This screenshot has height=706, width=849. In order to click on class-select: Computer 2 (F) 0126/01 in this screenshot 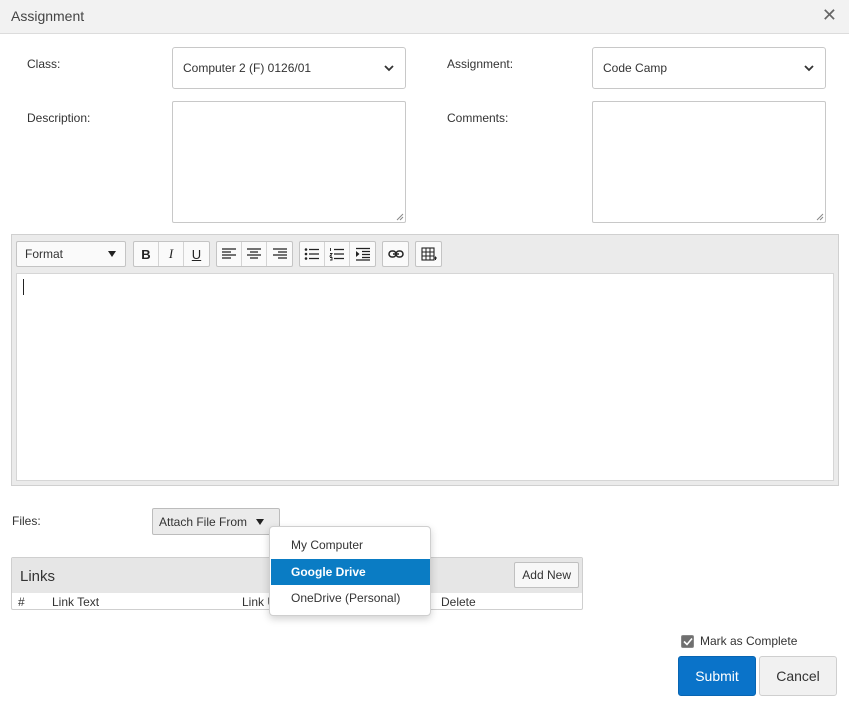, I will do `click(289, 68)`.